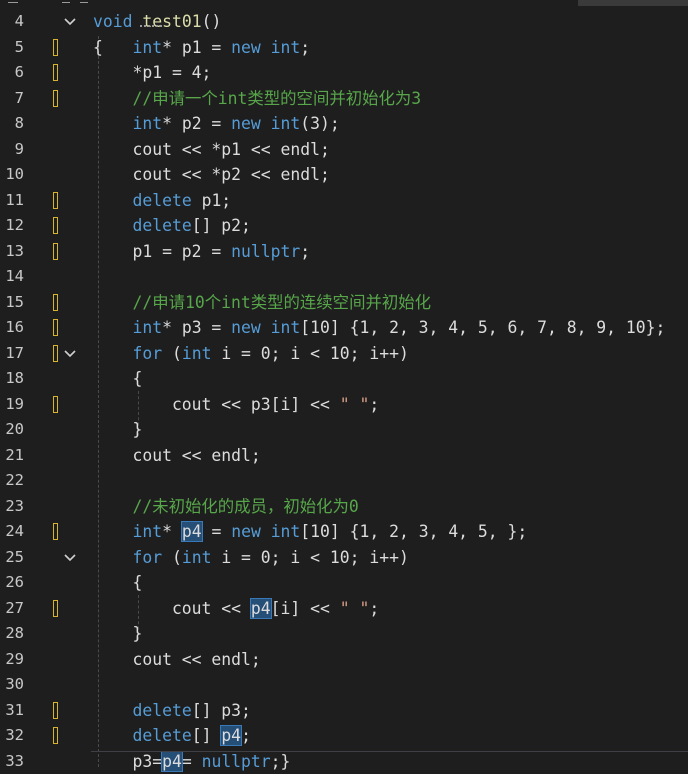  Describe the element at coordinates (12, 48) in the screenshot. I see `line-number: 5` at that location.